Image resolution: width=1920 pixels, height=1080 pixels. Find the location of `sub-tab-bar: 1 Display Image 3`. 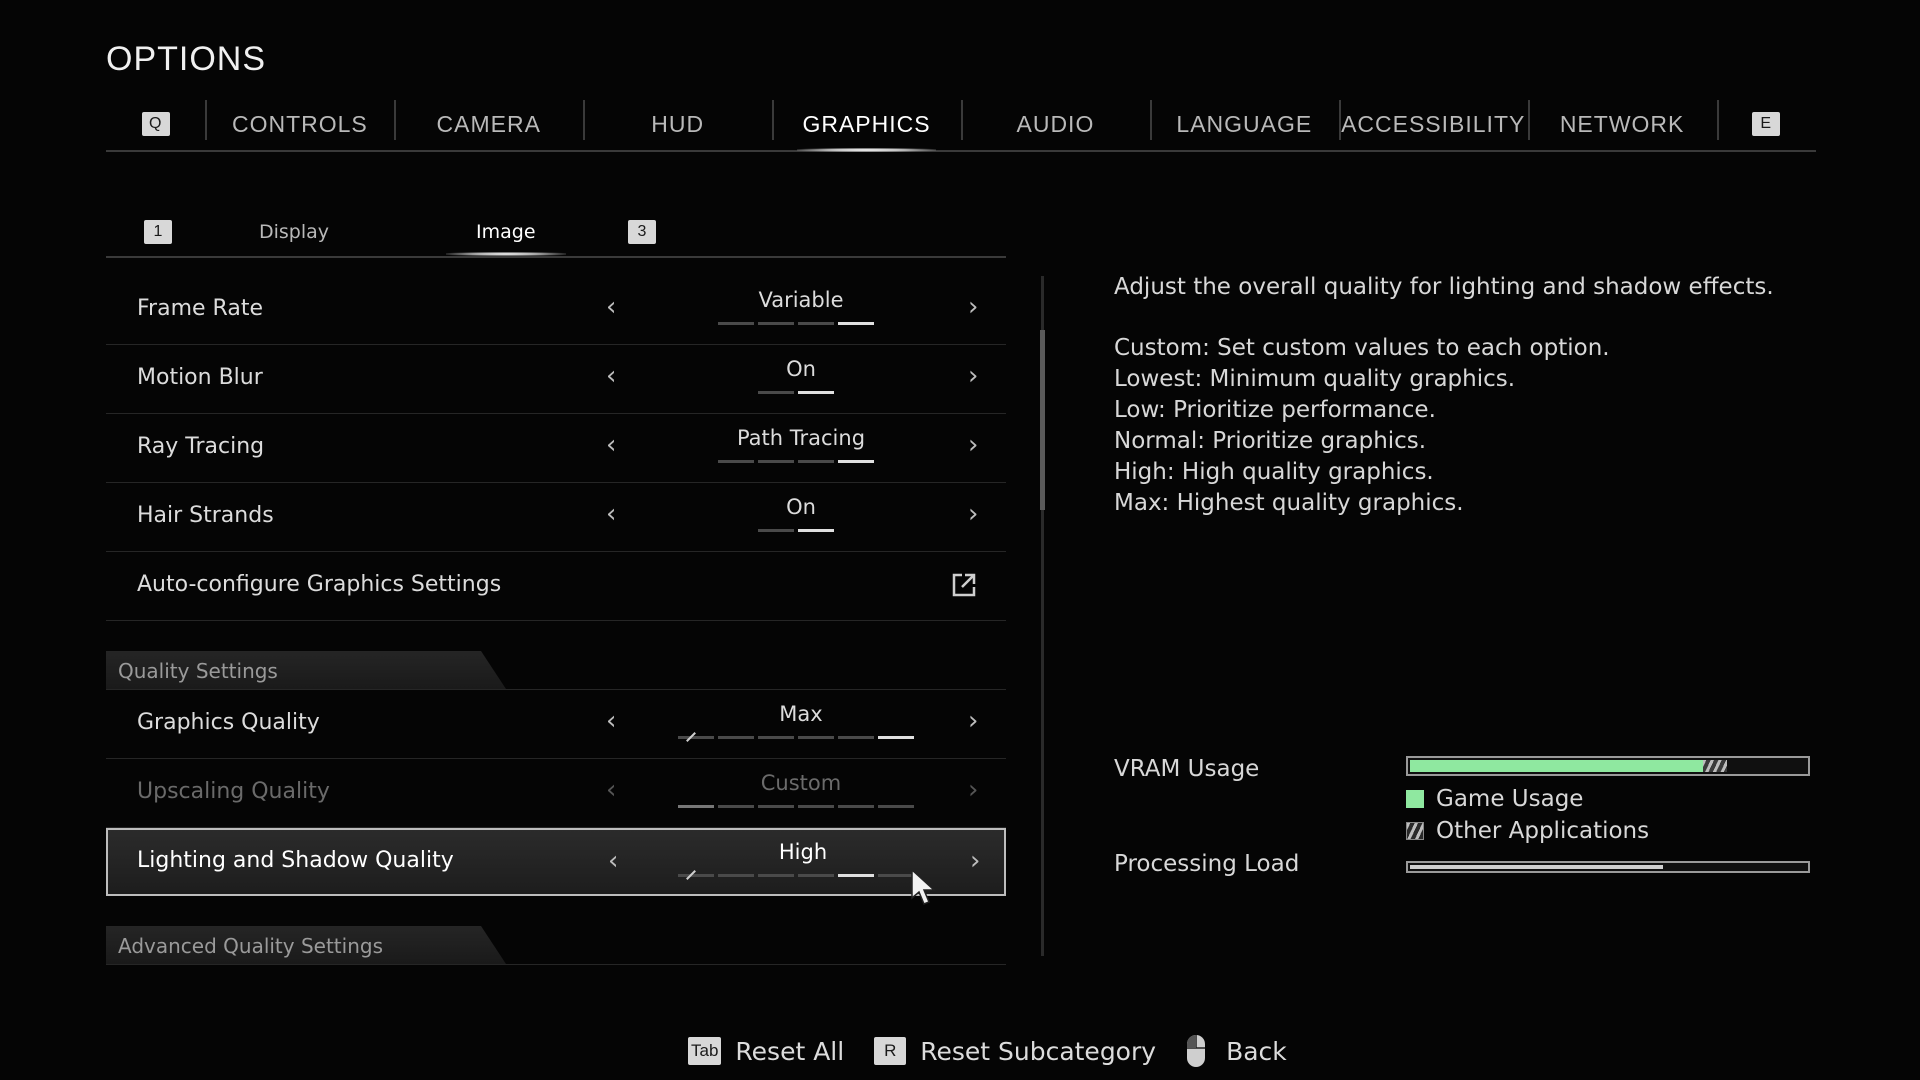

sub-tab-bar: 1 Display Image 3 is located at coordinates (556, 235).